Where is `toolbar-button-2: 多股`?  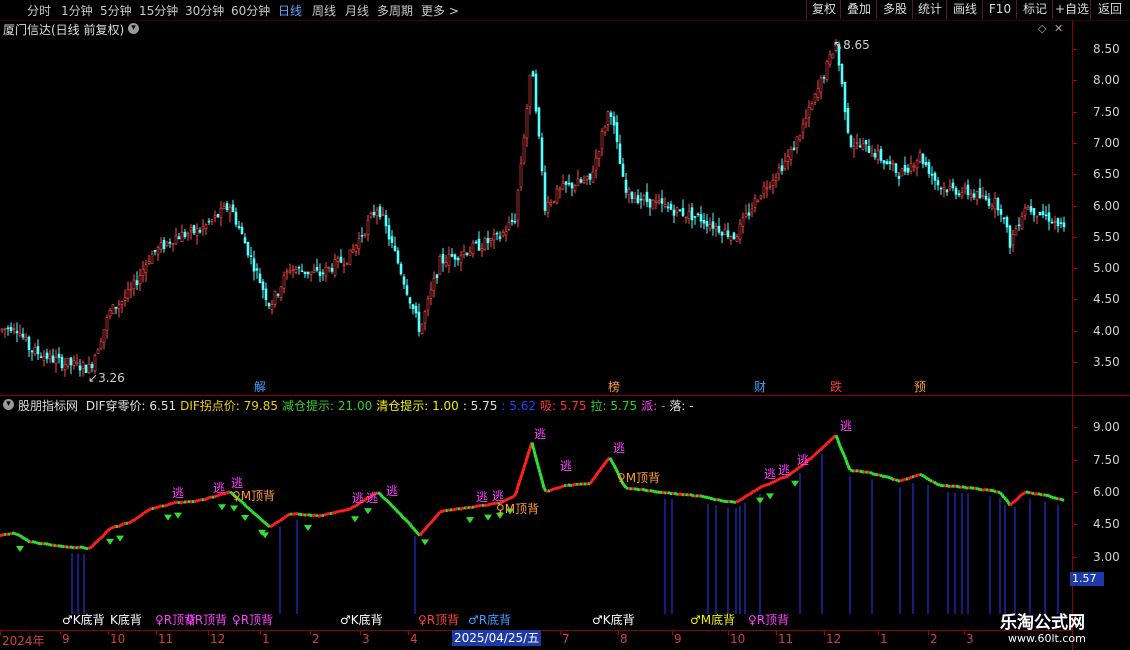
toolbar-button-2: 多股 is located at coordinates (894, 9).